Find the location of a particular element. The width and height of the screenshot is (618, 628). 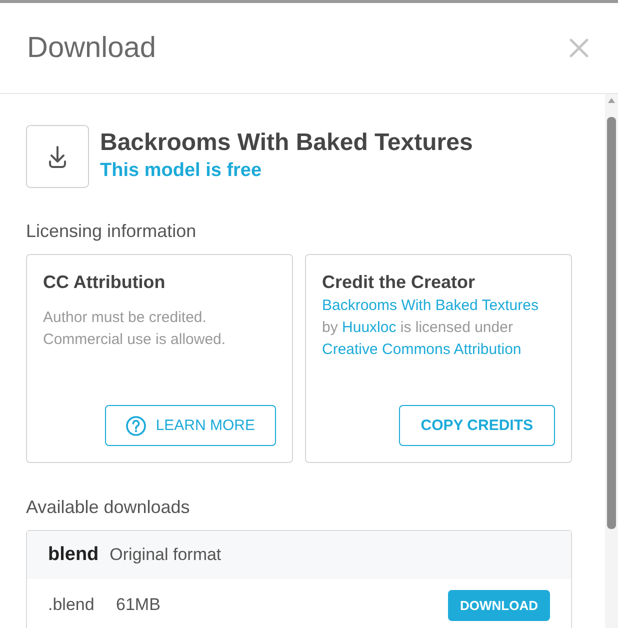

title-link: Backrooms With Baked Textures is located at coordinates (430, 305).